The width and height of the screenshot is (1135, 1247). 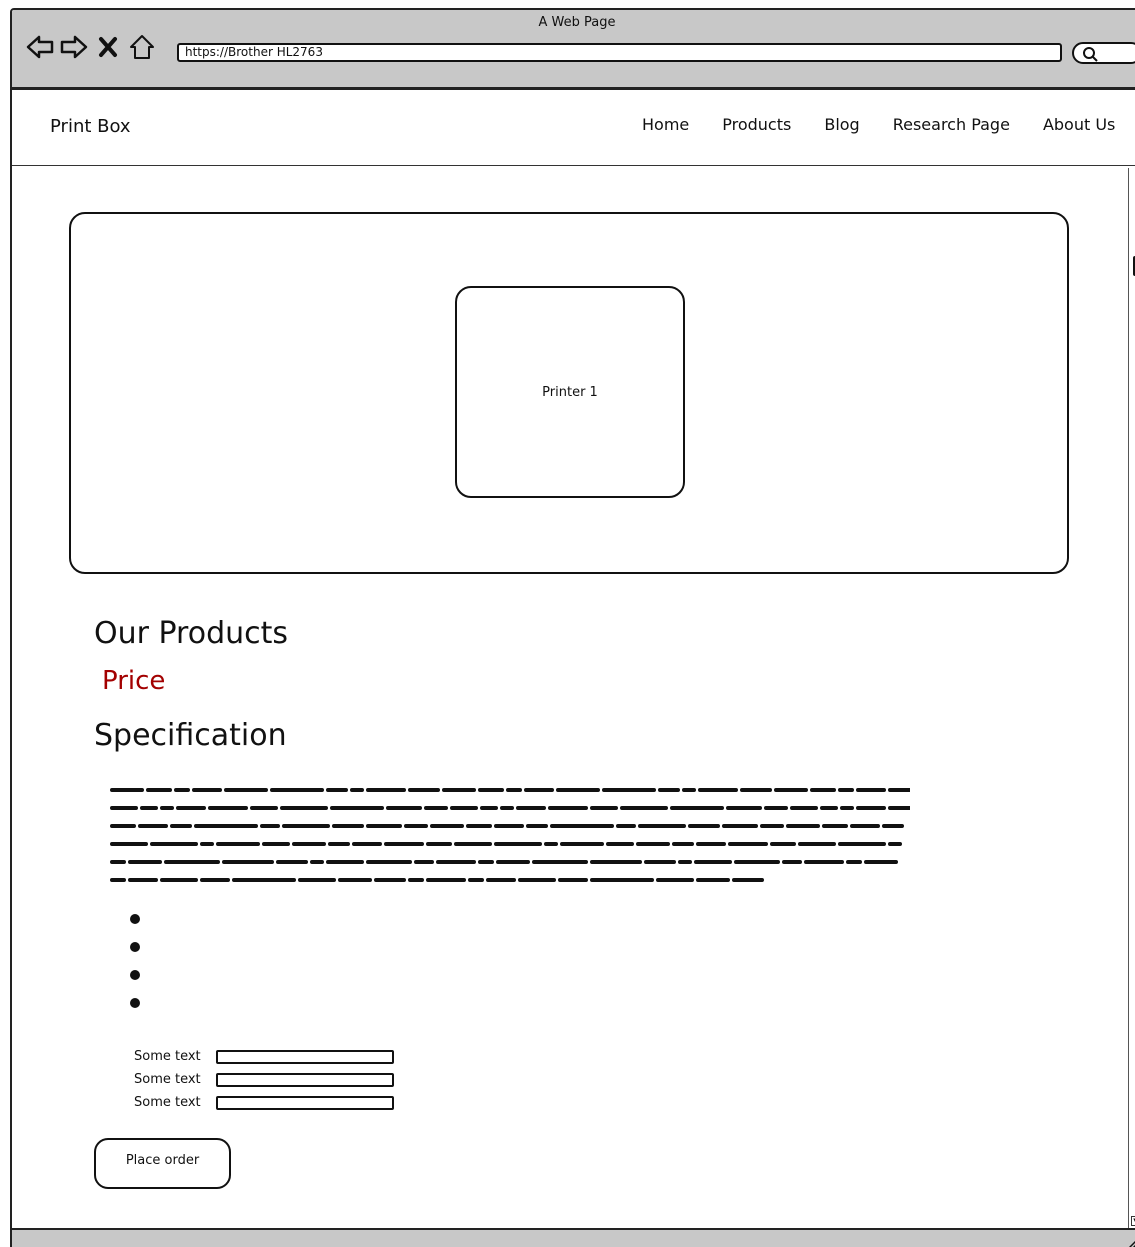 I want to click on product-card: Printer 1, so click(x=570, y=392).